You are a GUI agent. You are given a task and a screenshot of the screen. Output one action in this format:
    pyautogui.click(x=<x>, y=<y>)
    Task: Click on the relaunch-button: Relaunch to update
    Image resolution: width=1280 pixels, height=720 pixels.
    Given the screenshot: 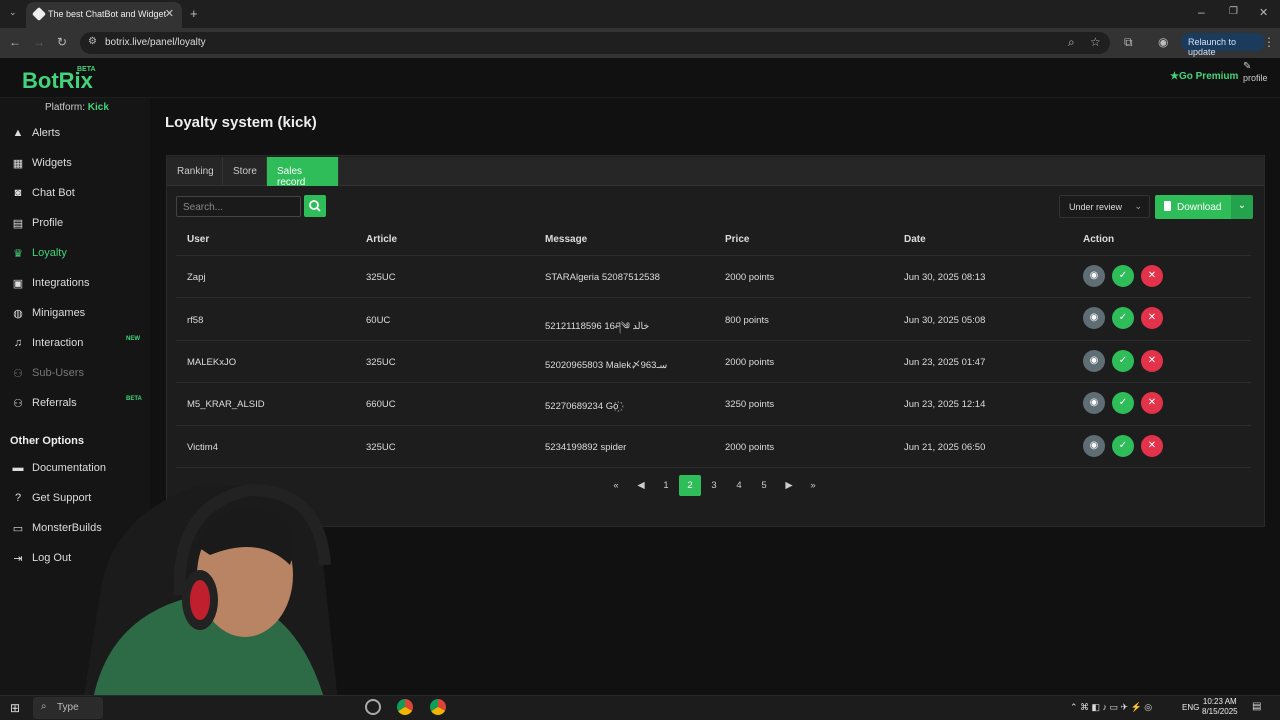 What is the action you would take?
    pyautogui.click(x=1223, y=45)
    